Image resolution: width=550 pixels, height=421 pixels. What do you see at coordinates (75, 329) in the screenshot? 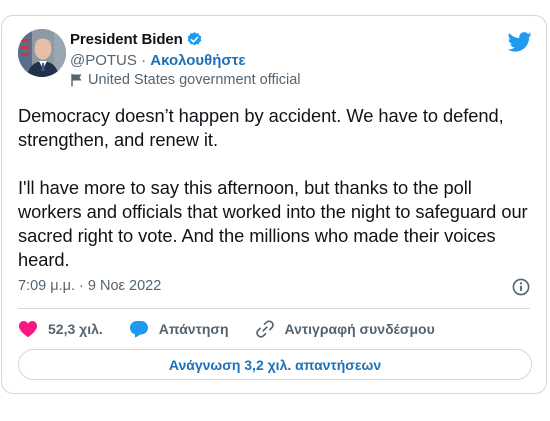
I see `like-count: 52,3 χιλ.` at bounding box center [75, 329].